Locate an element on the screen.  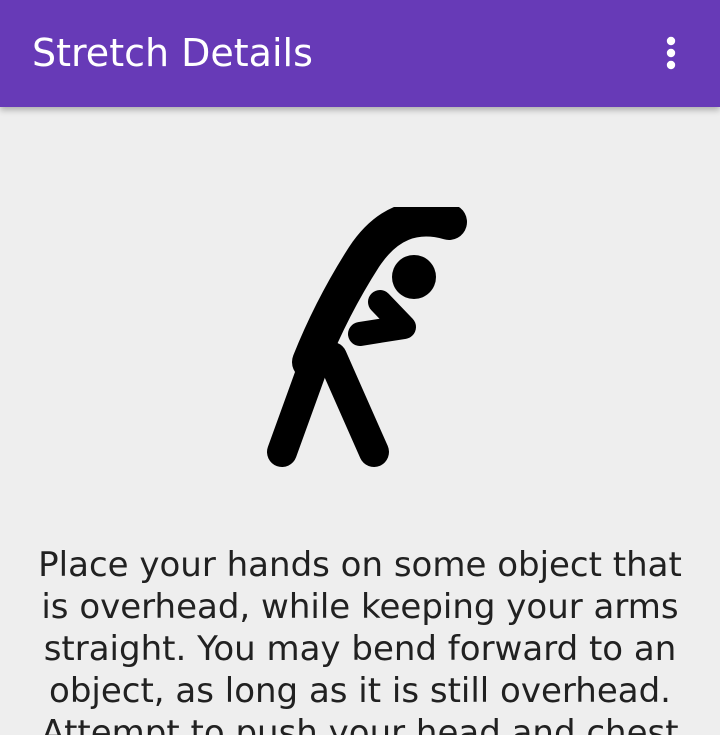
side-stretch-figure-icon is located at coordinates (367, 337).